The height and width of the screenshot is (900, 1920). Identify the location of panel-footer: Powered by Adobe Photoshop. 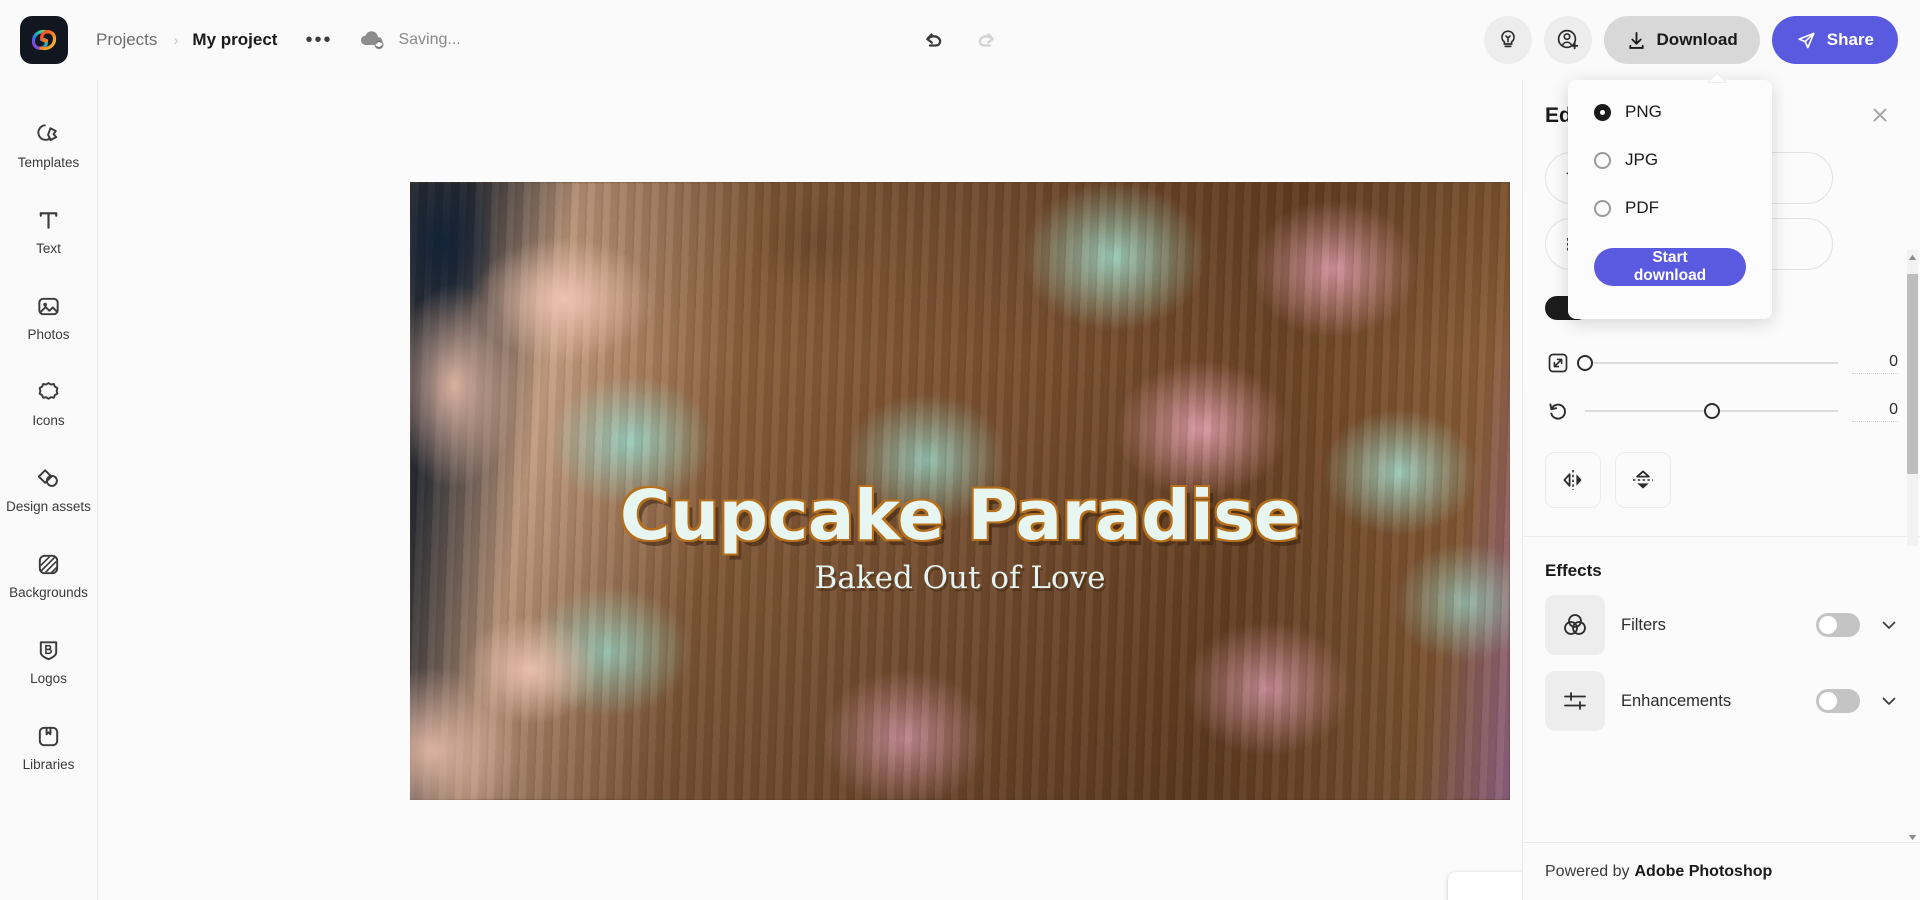
(1721, 871).